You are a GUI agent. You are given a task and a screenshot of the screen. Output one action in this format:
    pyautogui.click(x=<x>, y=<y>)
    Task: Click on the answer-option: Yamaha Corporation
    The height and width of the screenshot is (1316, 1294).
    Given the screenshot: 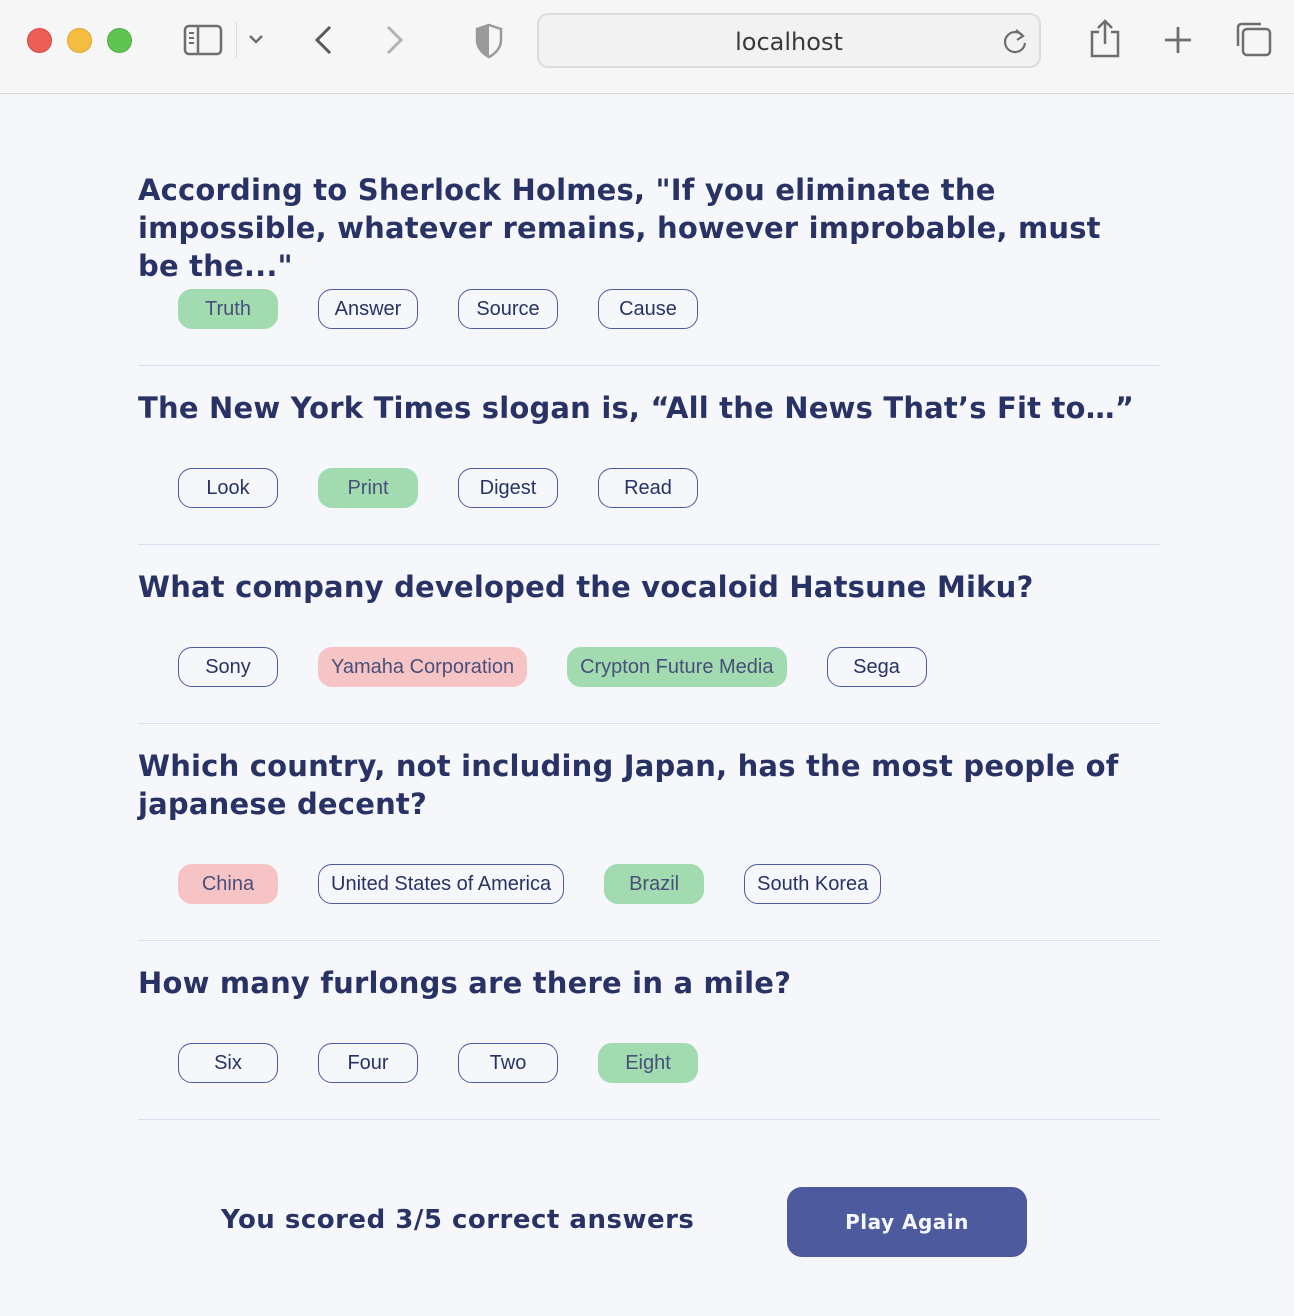 What is the action you would take?
    pyautogui.click(x=423, y=667)
    